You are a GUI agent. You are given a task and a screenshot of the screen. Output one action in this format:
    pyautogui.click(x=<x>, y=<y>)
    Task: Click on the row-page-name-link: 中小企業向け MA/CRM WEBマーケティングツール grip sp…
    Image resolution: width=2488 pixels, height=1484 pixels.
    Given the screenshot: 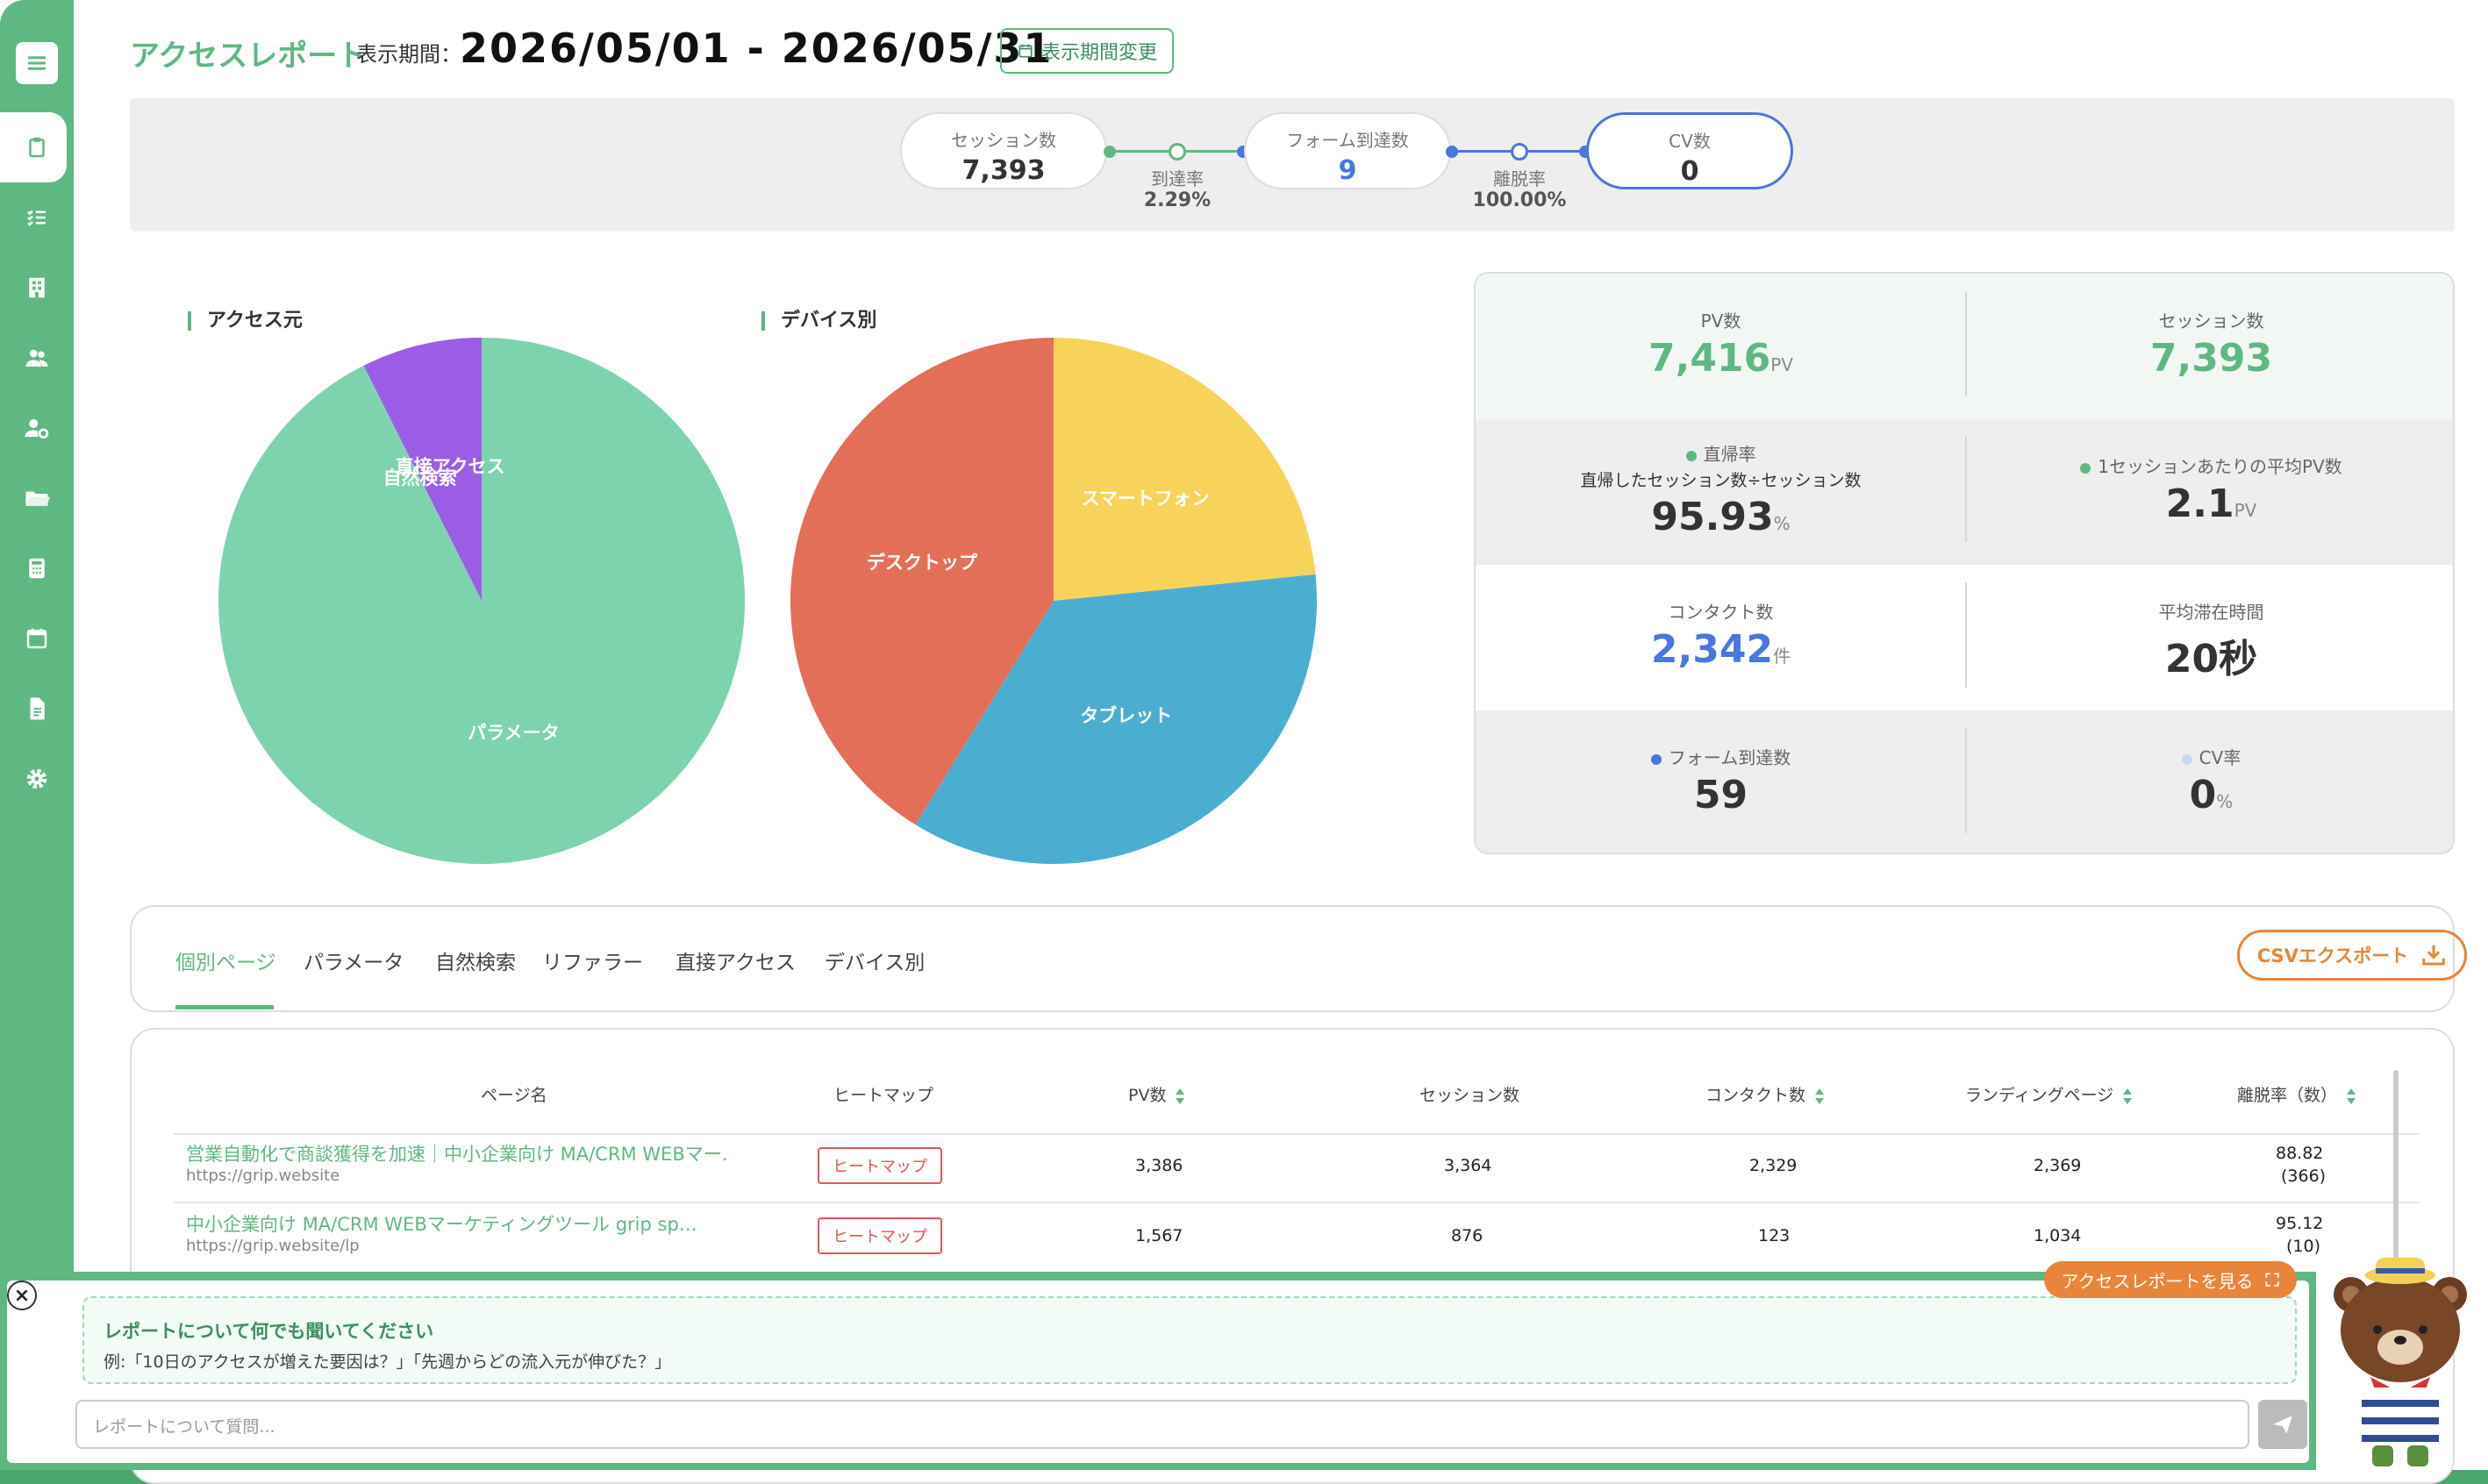 What is the action you would take?
    pyautogui.click(x=458, y=1223)
    